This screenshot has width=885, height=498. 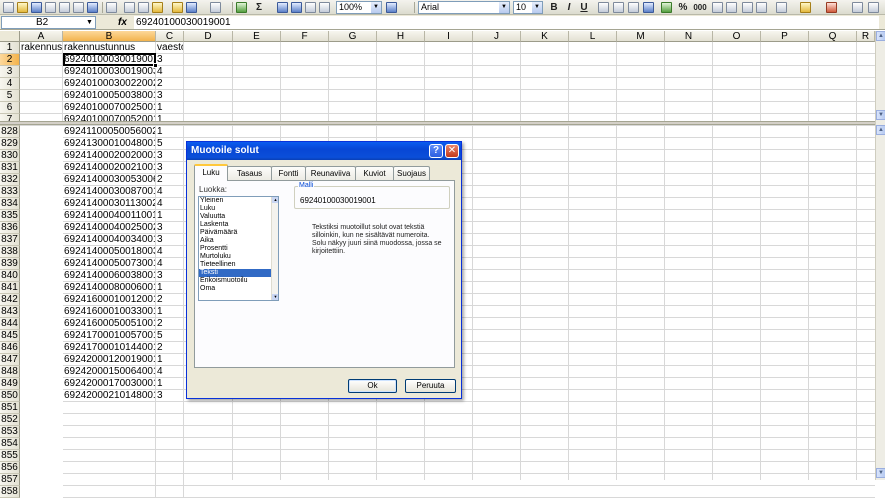 I want to click on row-header: 842, so click(x=10, y=300).